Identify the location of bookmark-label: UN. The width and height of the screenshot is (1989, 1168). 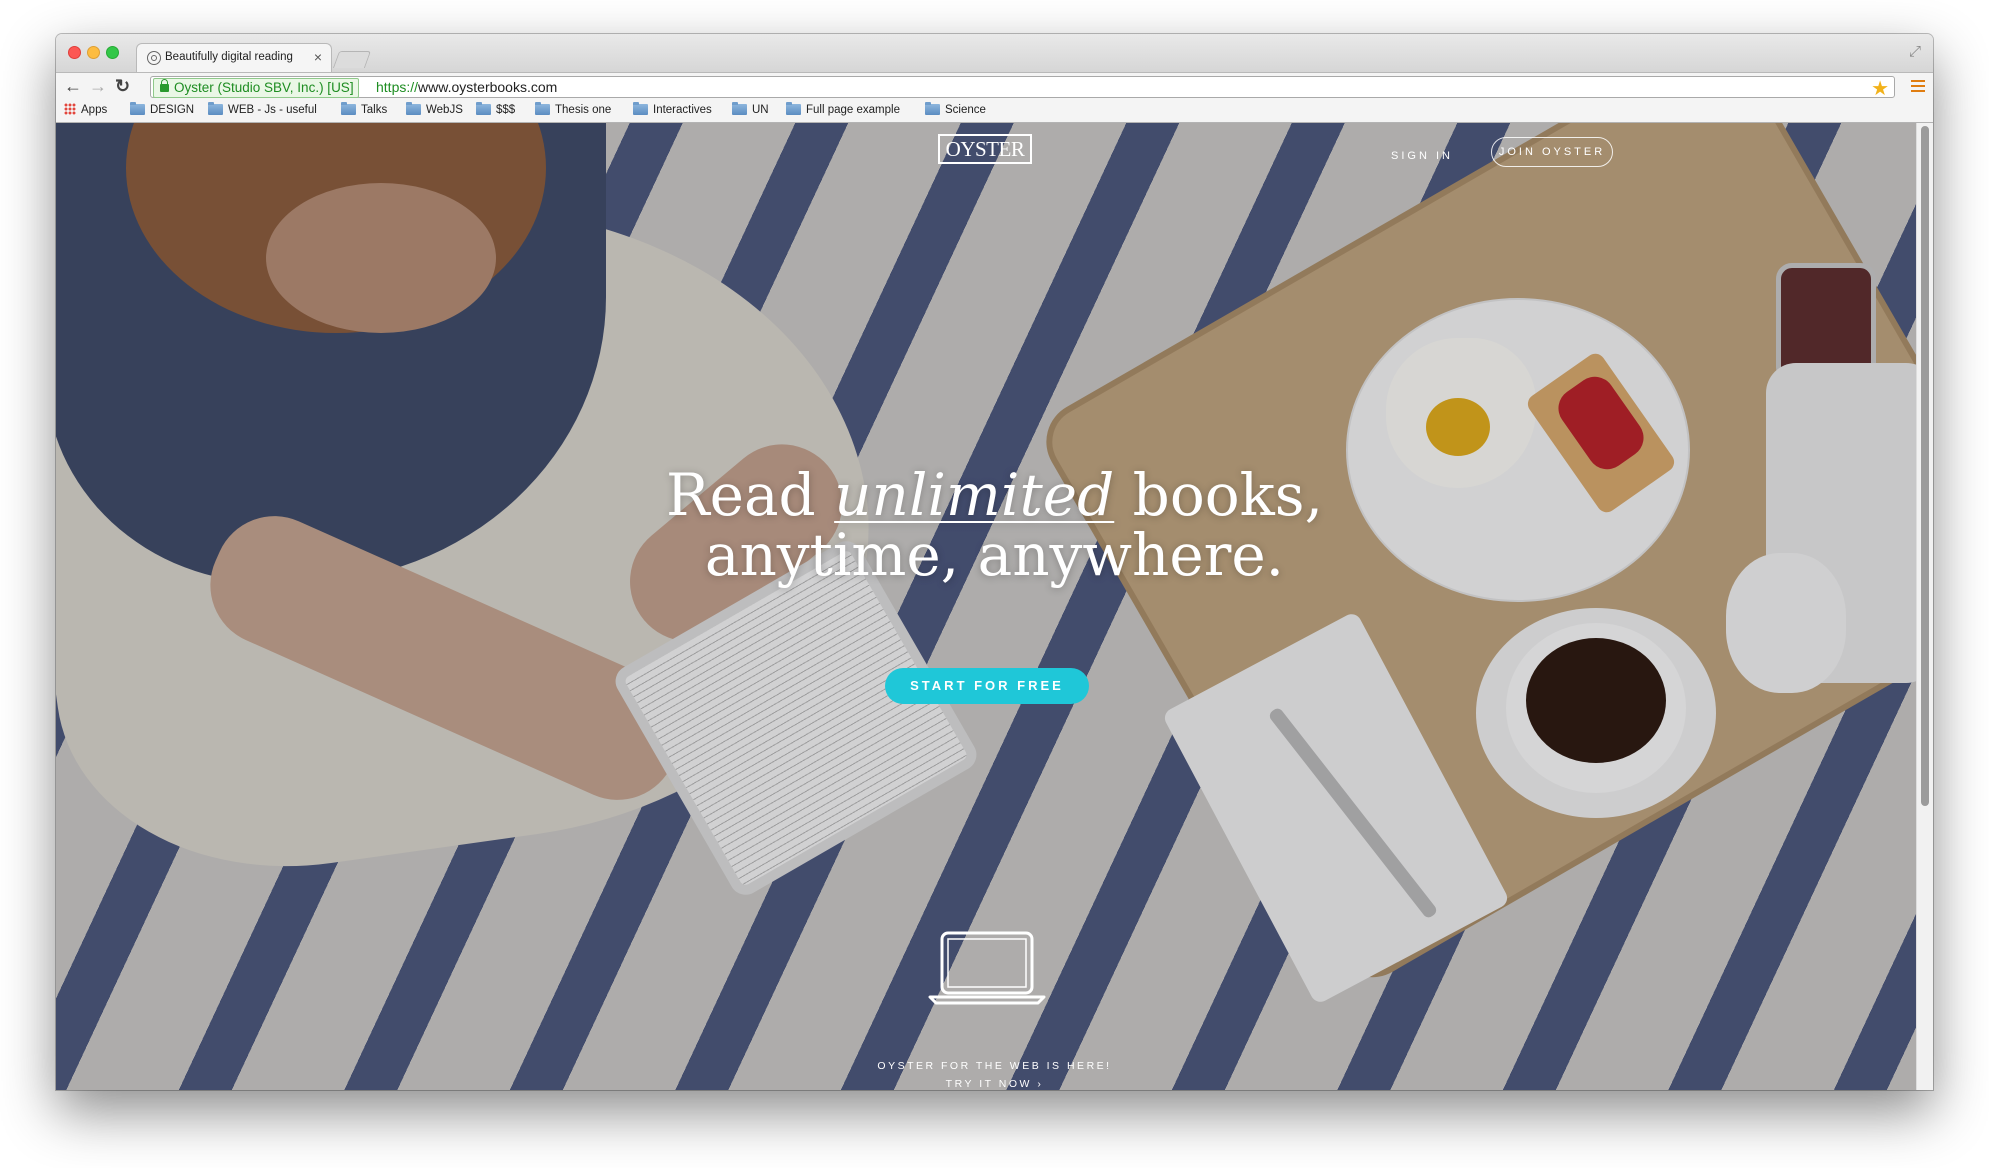
(760, 110).